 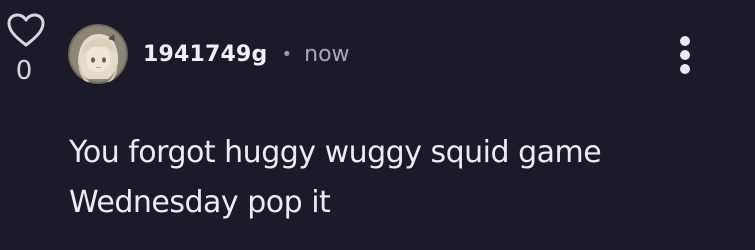 I want to click on username-link: 1941749g, so click(x=205, y=54).